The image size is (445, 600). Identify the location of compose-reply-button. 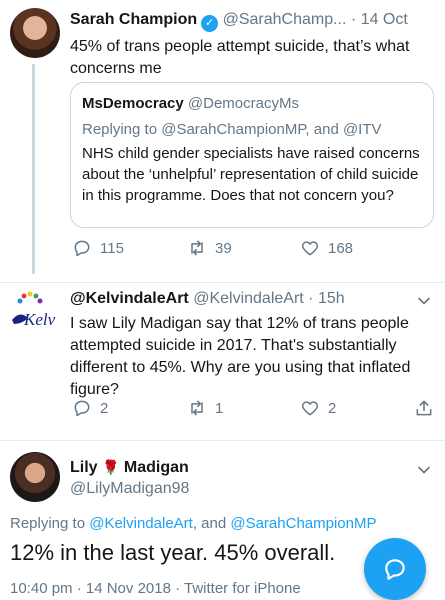
(395, 569).